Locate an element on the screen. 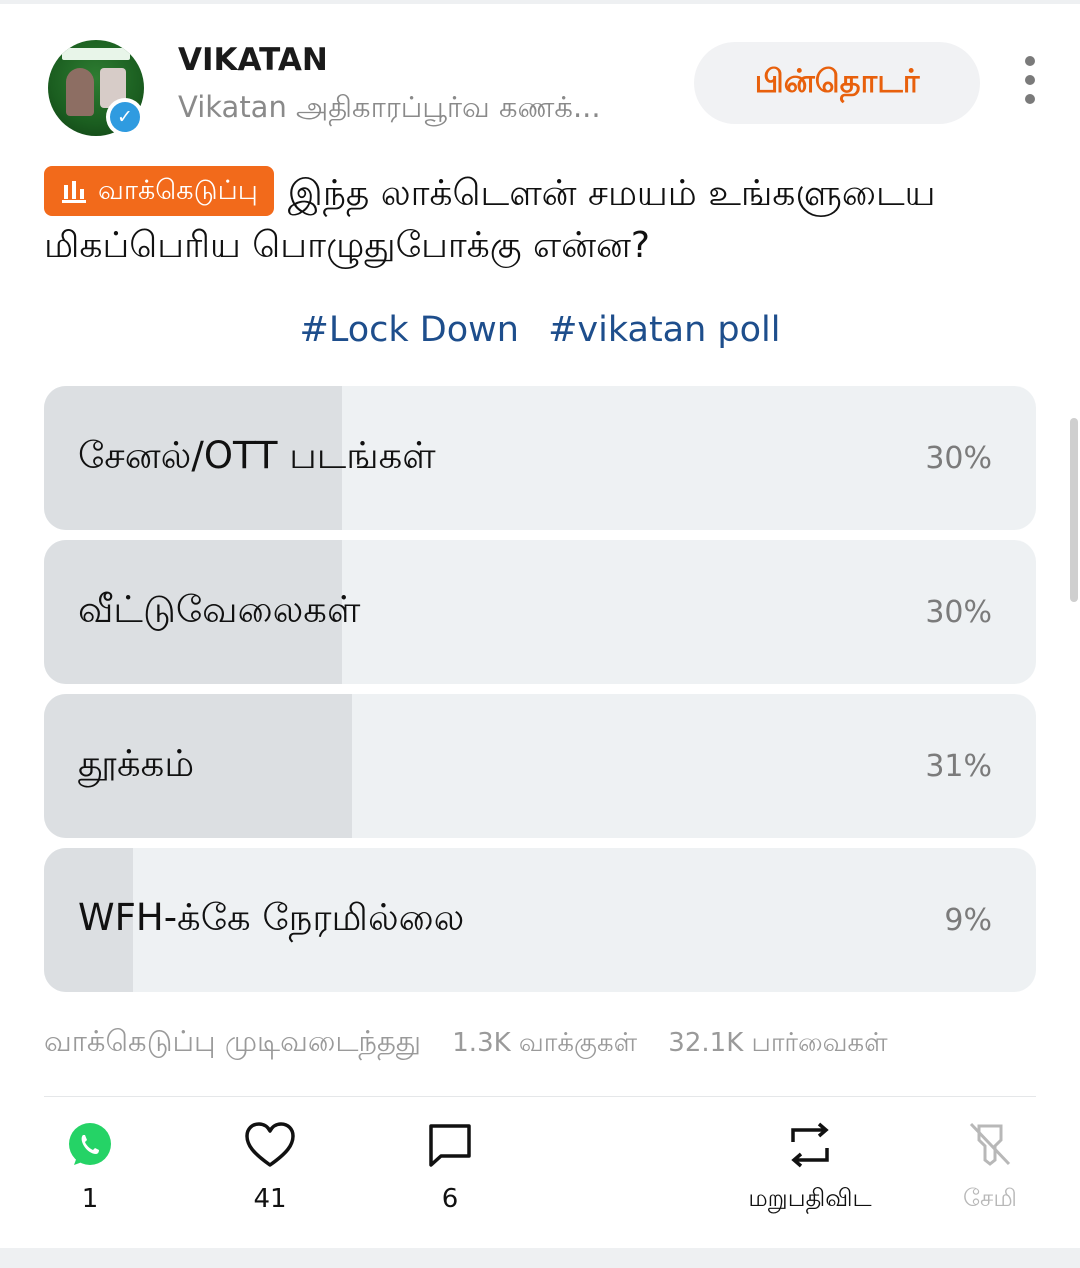  comment-icon is located at coordinates (450, 1145).